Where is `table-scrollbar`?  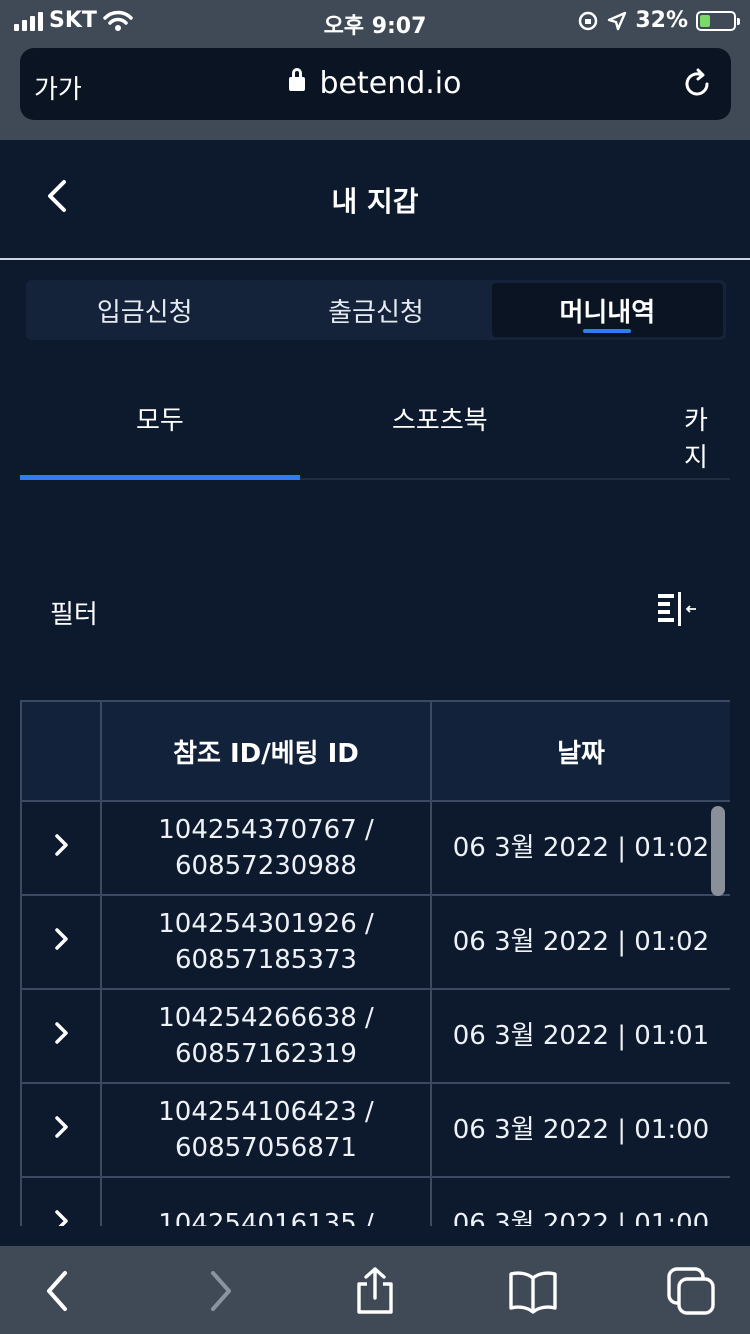
table-scrollbar is located at coordinates (718, 851).